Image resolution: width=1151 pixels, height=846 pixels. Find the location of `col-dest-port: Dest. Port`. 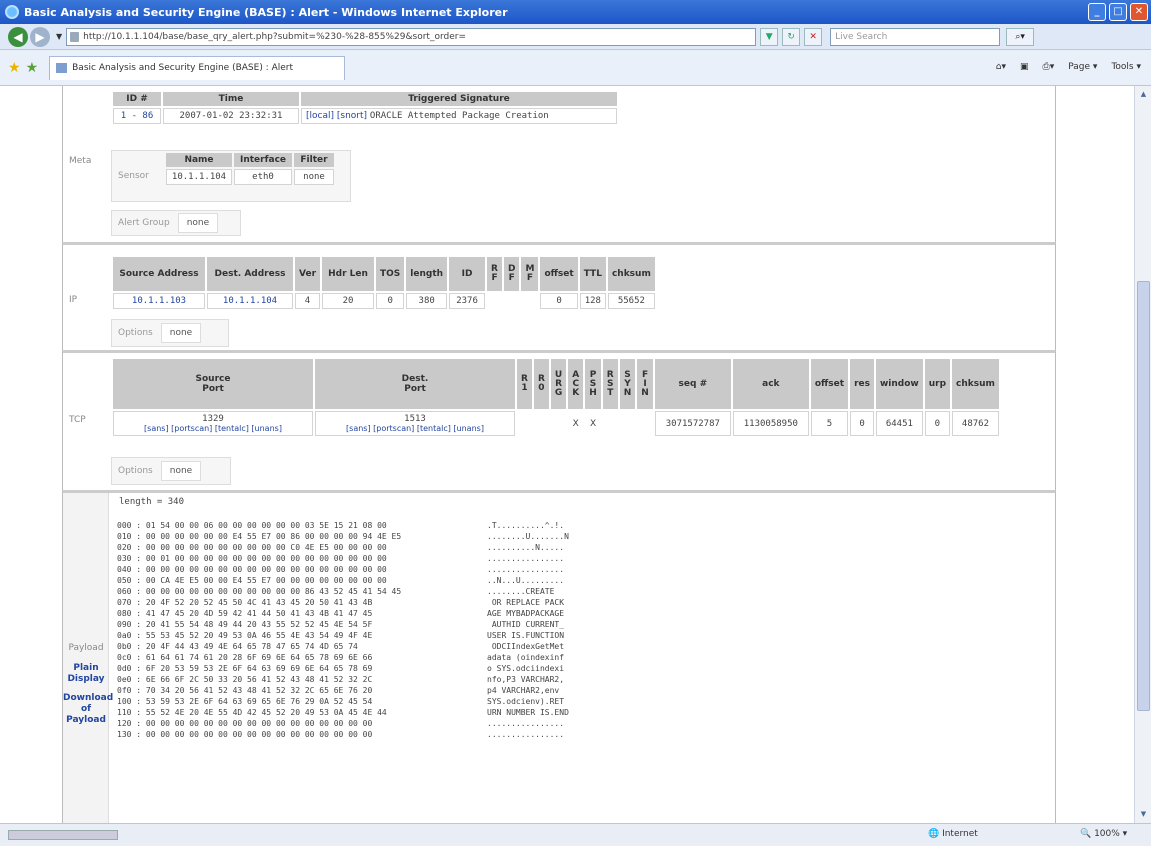

col-dest-port: Dest. Port is located at coordinates (415, 384).